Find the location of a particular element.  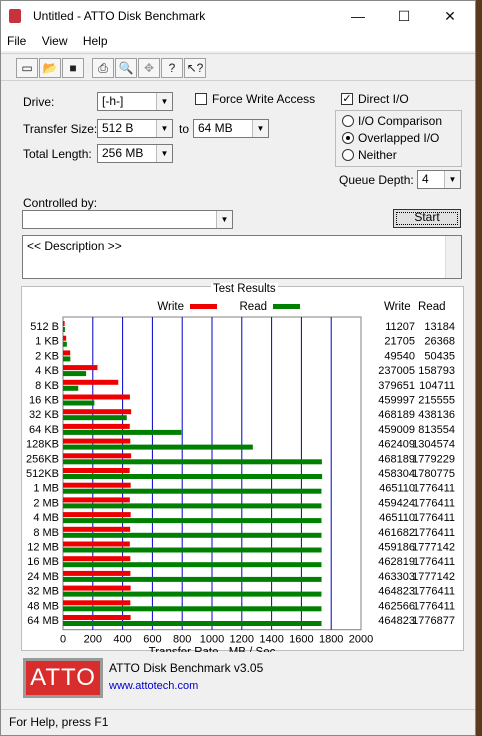

minimize-button: — is located at coordinates (358, 16).